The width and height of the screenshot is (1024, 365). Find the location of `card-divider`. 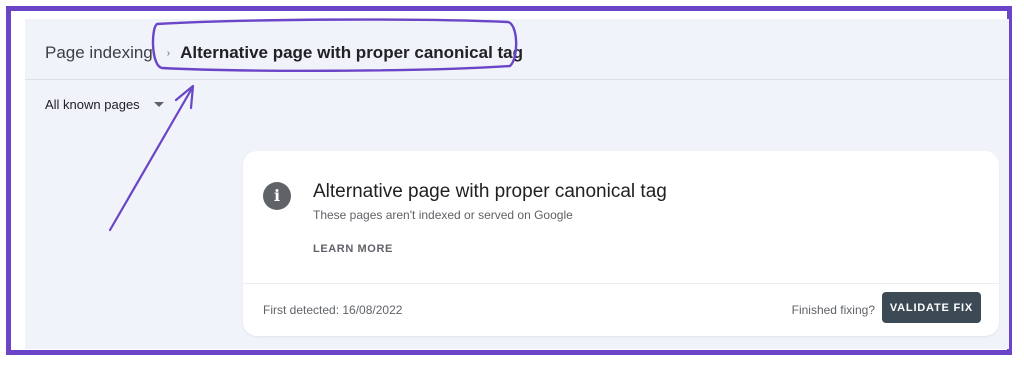

card-divider is located at coordinates (621, 283).